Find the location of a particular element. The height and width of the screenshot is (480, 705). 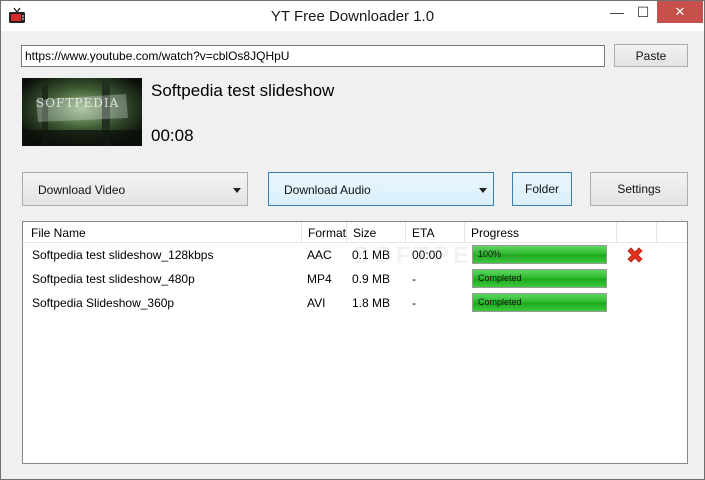

thumbnail-caption: SOFTPEDIA is located at coordinates (78, 103).